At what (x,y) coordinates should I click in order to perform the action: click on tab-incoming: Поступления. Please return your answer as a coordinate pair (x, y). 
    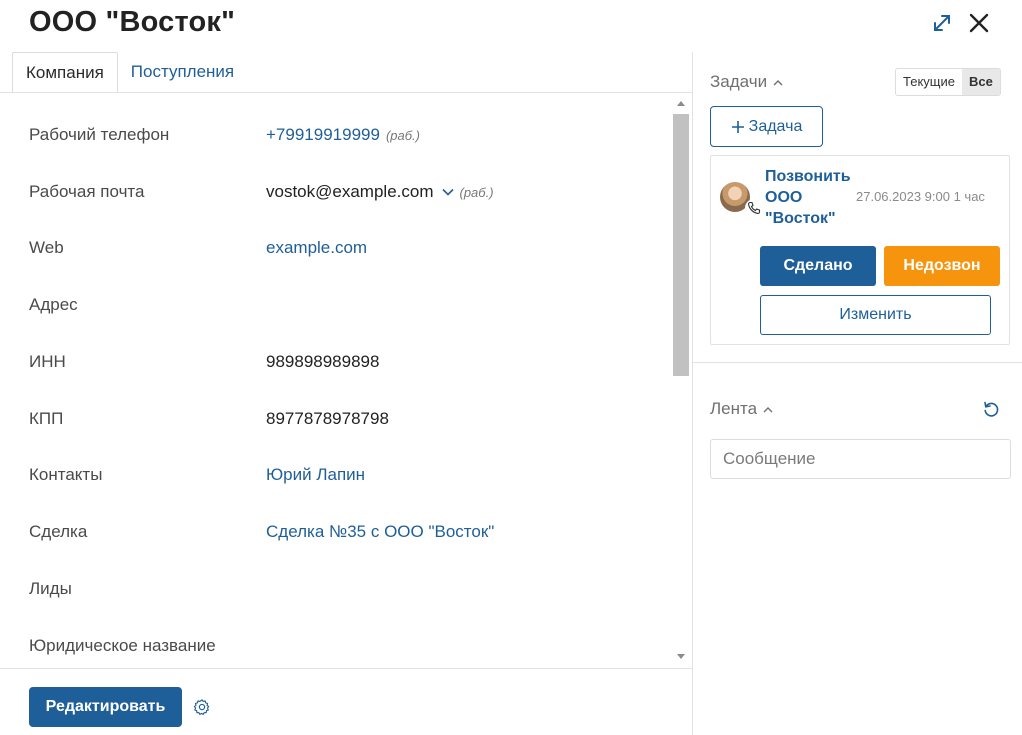
    Looking at the image, I should click on (182, 72).